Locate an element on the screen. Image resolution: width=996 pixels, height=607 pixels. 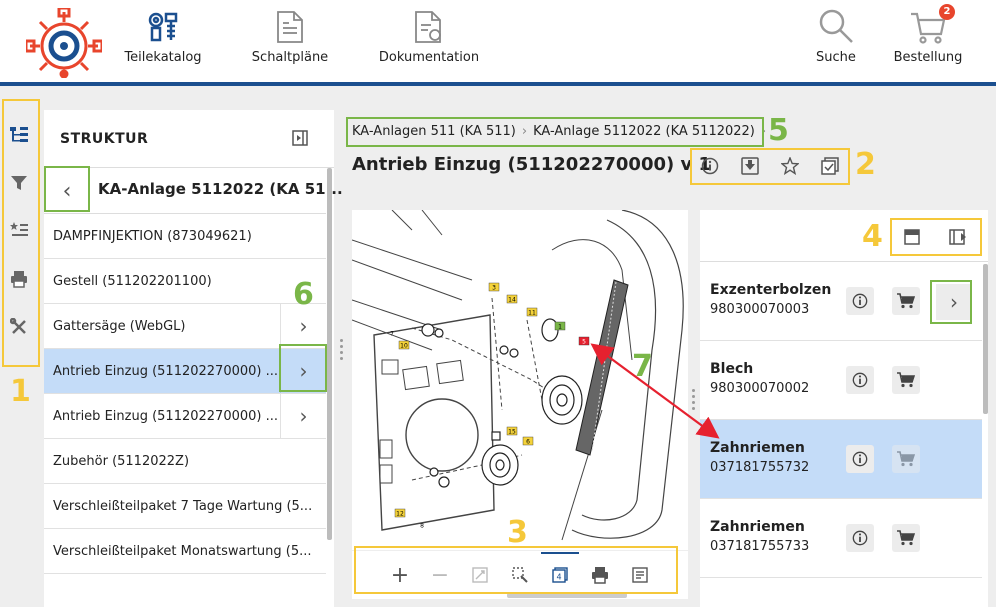
callout-label: 1 is located at coordinates (560, 326).